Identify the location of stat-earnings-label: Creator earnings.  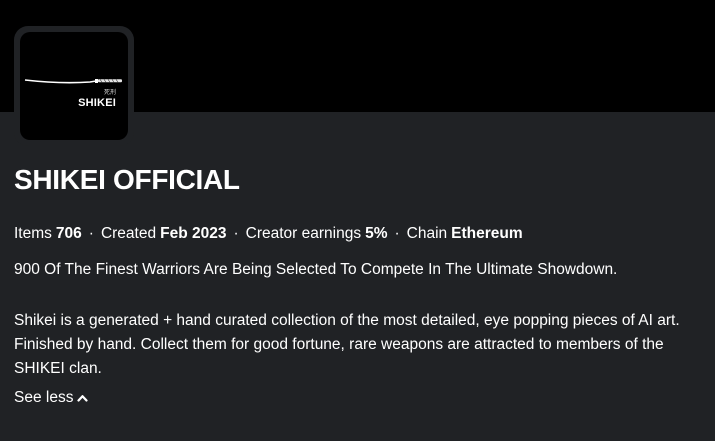
(303, 233).